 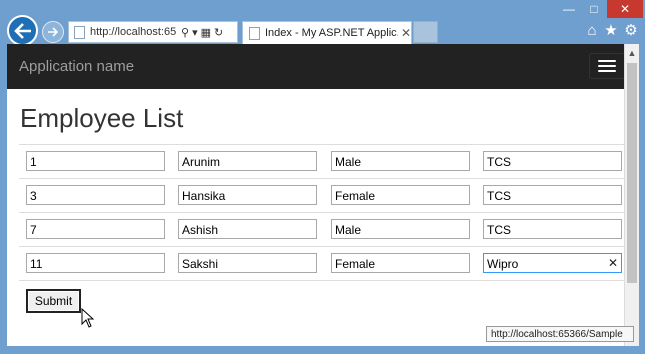 I want to click on refresh-icon: ↻, so click(x=218, y=32).